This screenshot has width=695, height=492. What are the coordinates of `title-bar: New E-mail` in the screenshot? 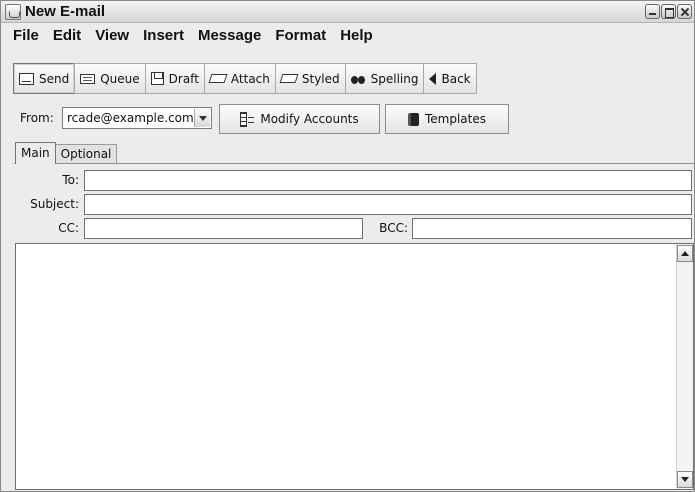 It's located at (347, 12).